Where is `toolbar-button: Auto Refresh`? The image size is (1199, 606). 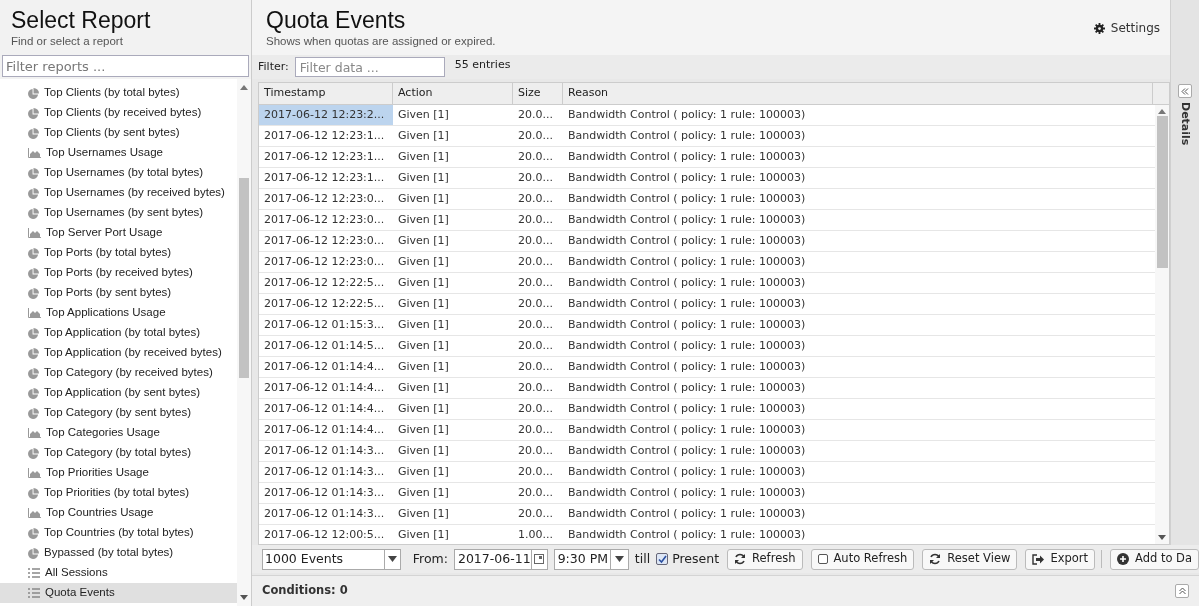 toolbar-button: Auto Refresh is located at coordinates (862, 559).